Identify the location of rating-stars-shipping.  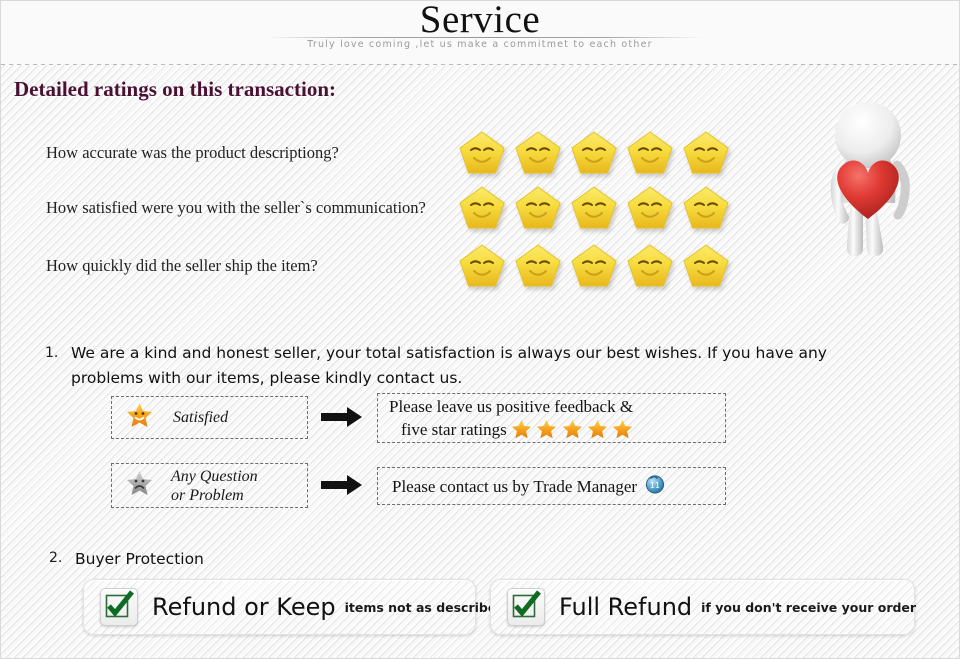
(594, 266).